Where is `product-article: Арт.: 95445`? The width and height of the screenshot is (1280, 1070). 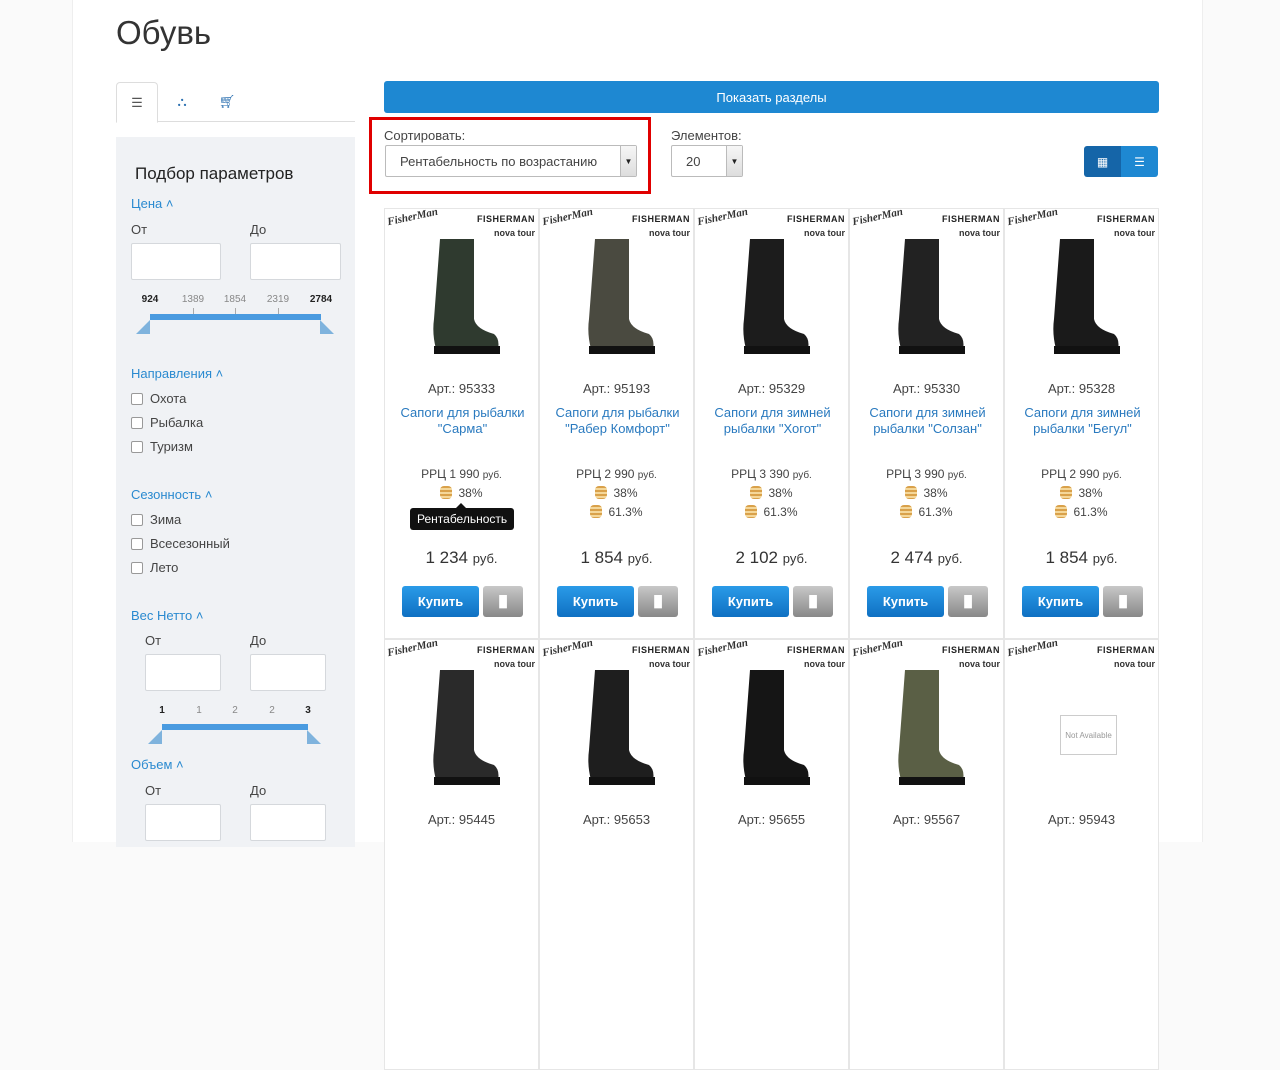
product-article: Арт.: 95445 is located at coordinates (461, 819).